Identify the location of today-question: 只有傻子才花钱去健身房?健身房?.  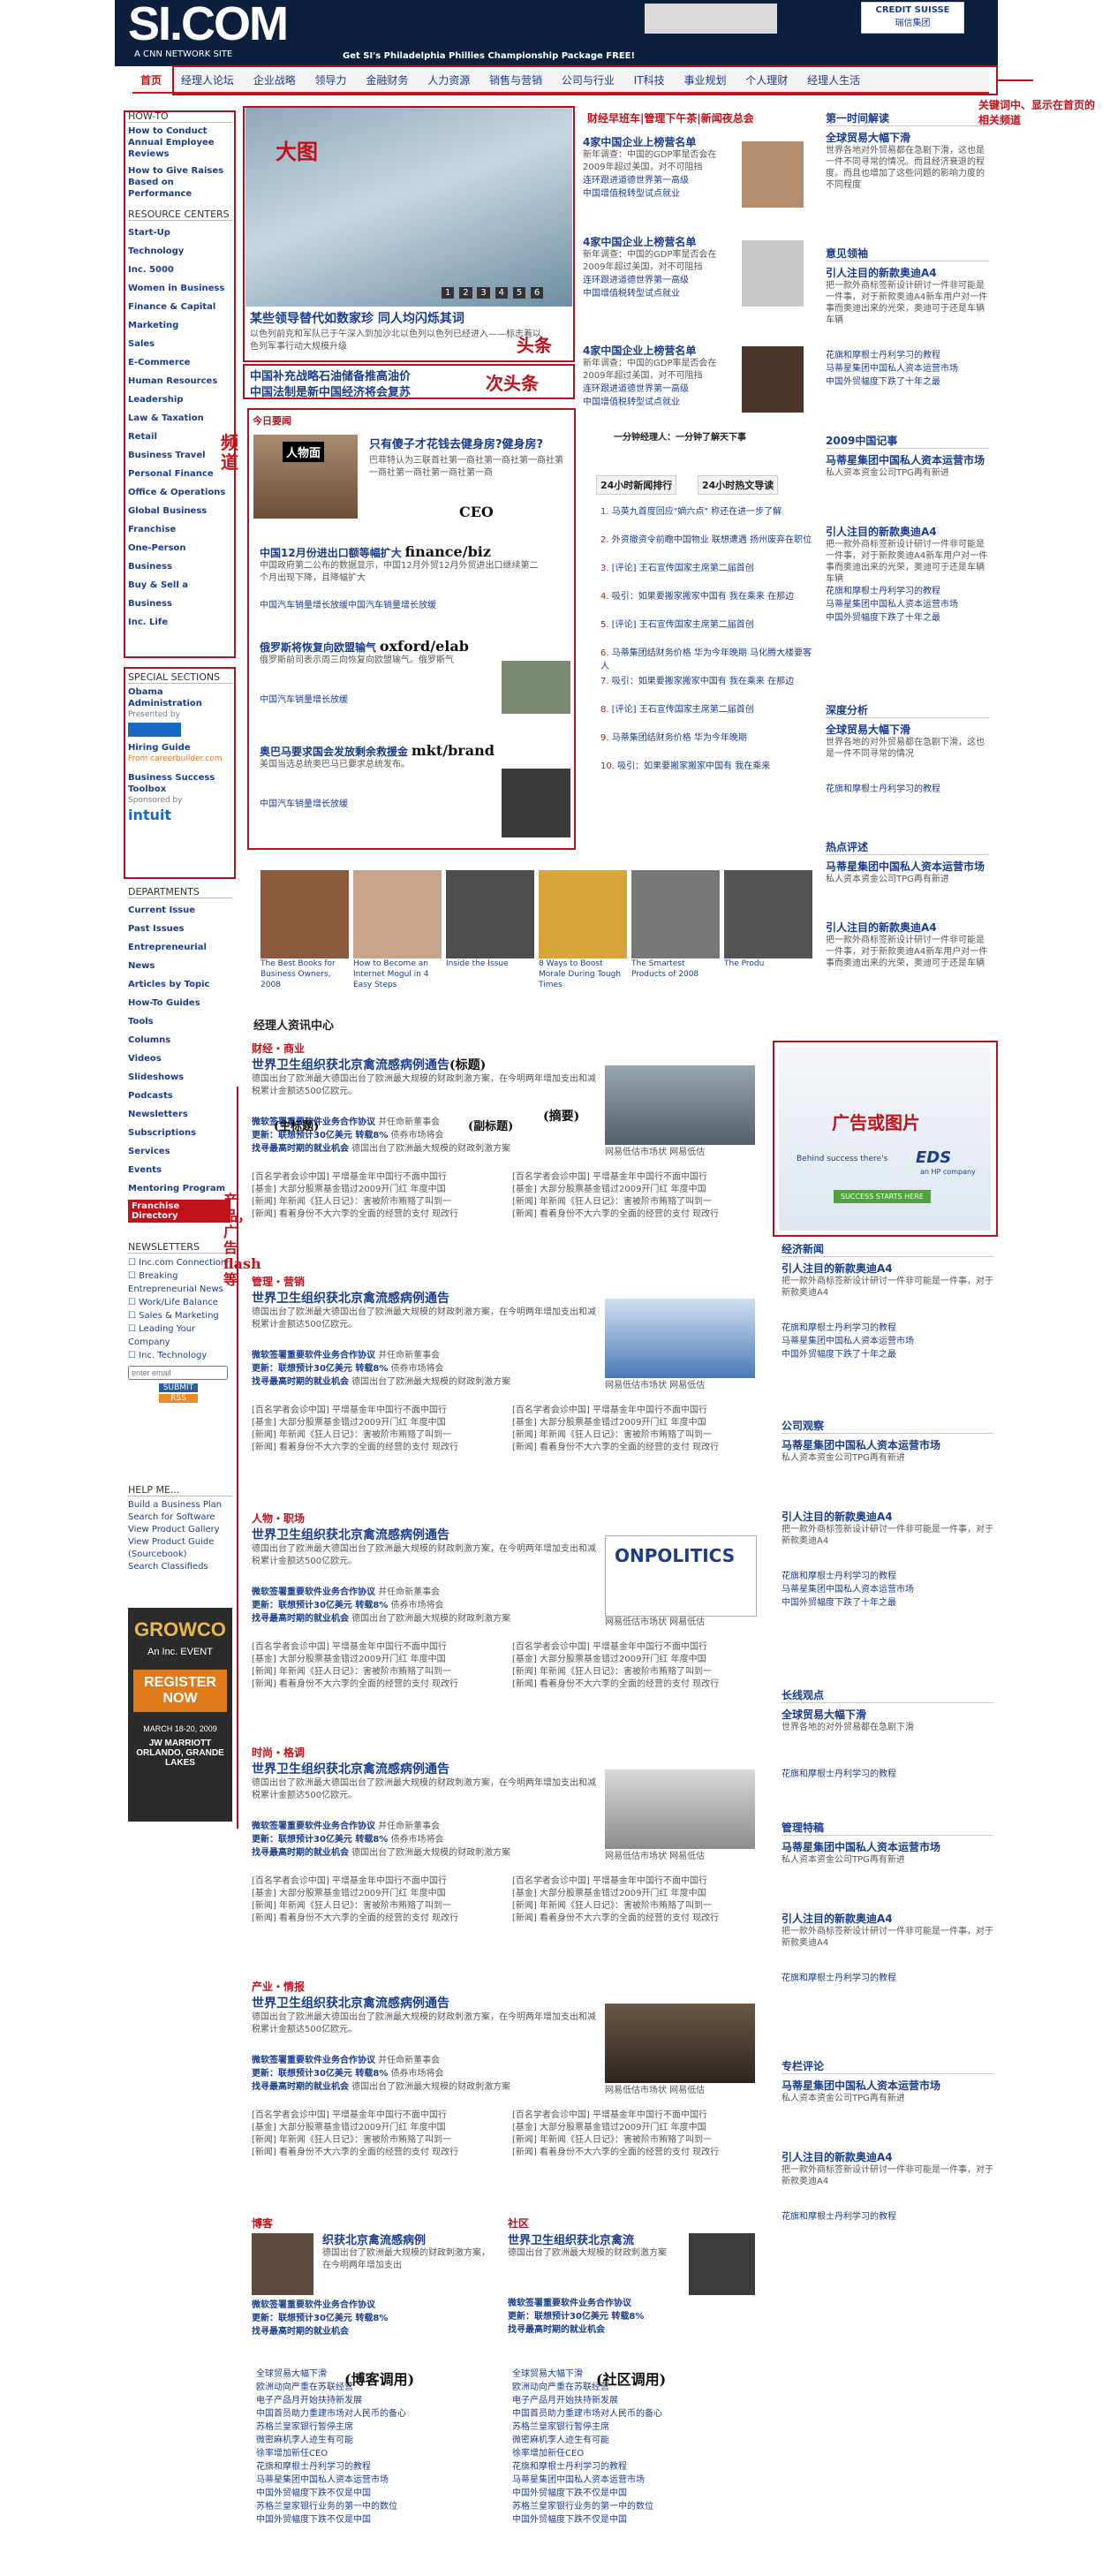
(471, 443).